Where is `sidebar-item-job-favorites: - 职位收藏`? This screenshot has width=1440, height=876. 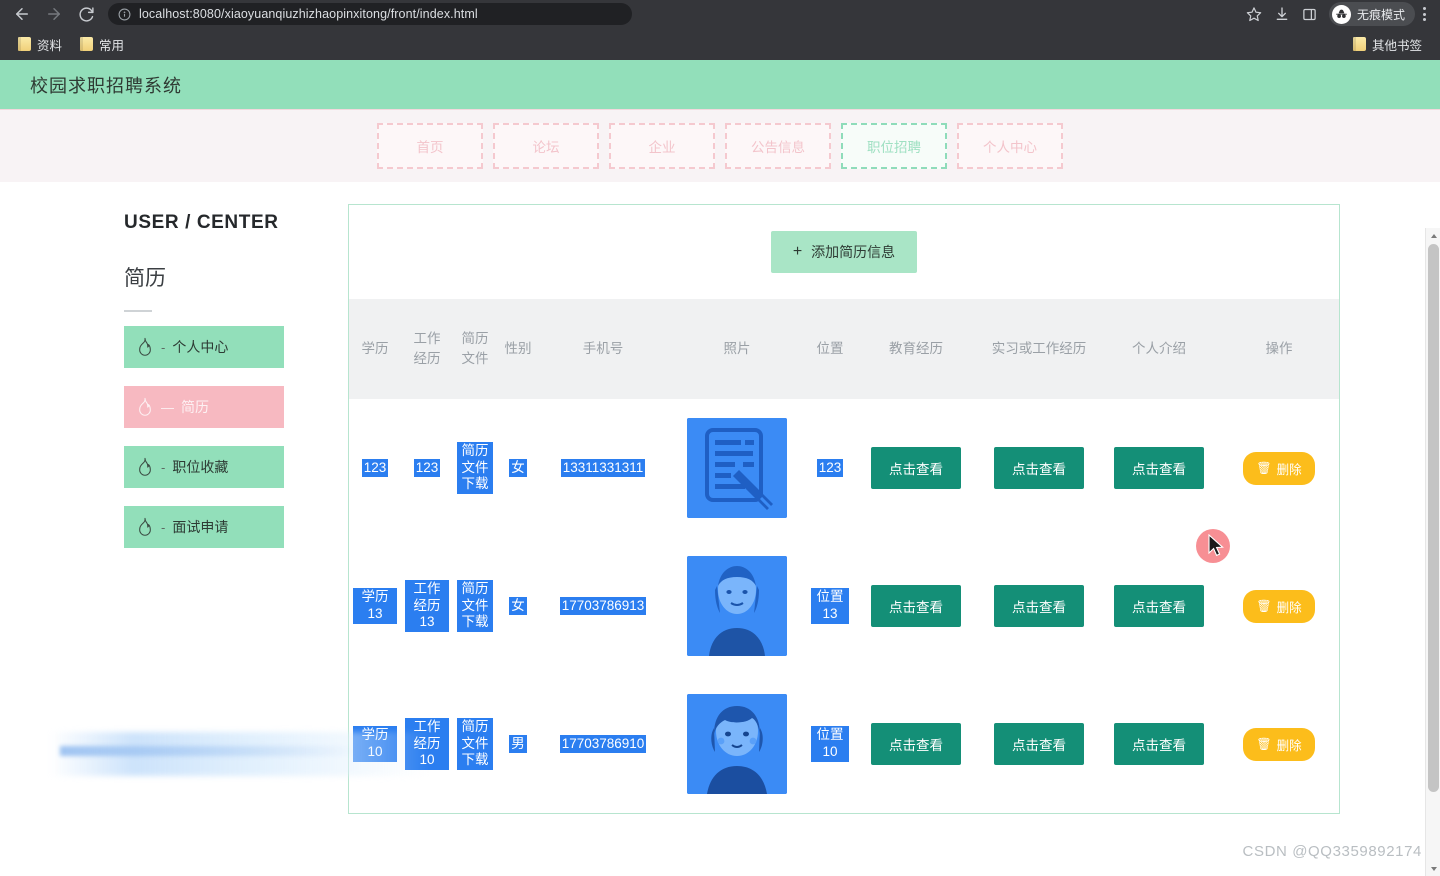 sidebar-item-job-favorites: - 职位收藏 is located at coordinates (204, 467).